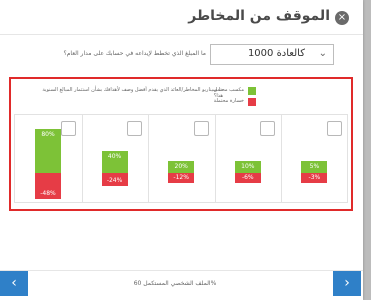 The width and height of the screenshot is (371, 300). I want to click on scenario-card: 20% -12%, so click(182, 158).